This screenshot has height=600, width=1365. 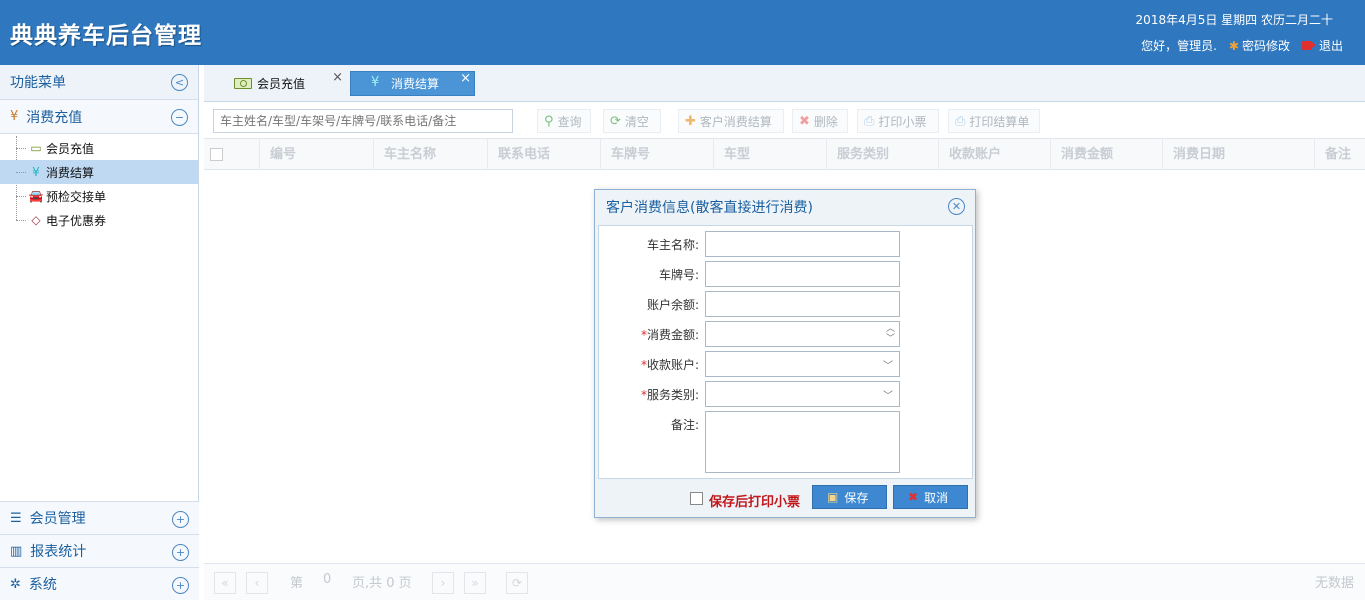 I want to click on page-total: 页,共 0 页, so click(x=382, y=583).